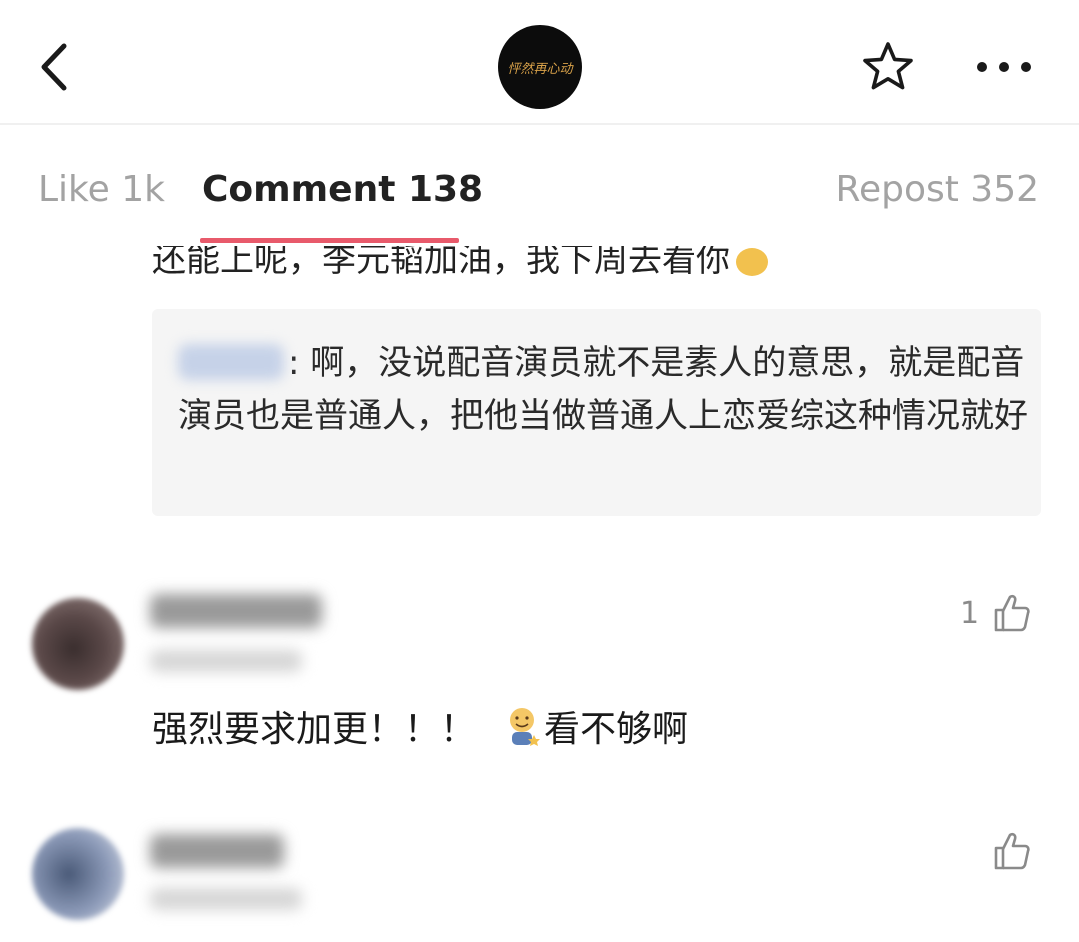  I want to click on comment-item, so click(539, 877).